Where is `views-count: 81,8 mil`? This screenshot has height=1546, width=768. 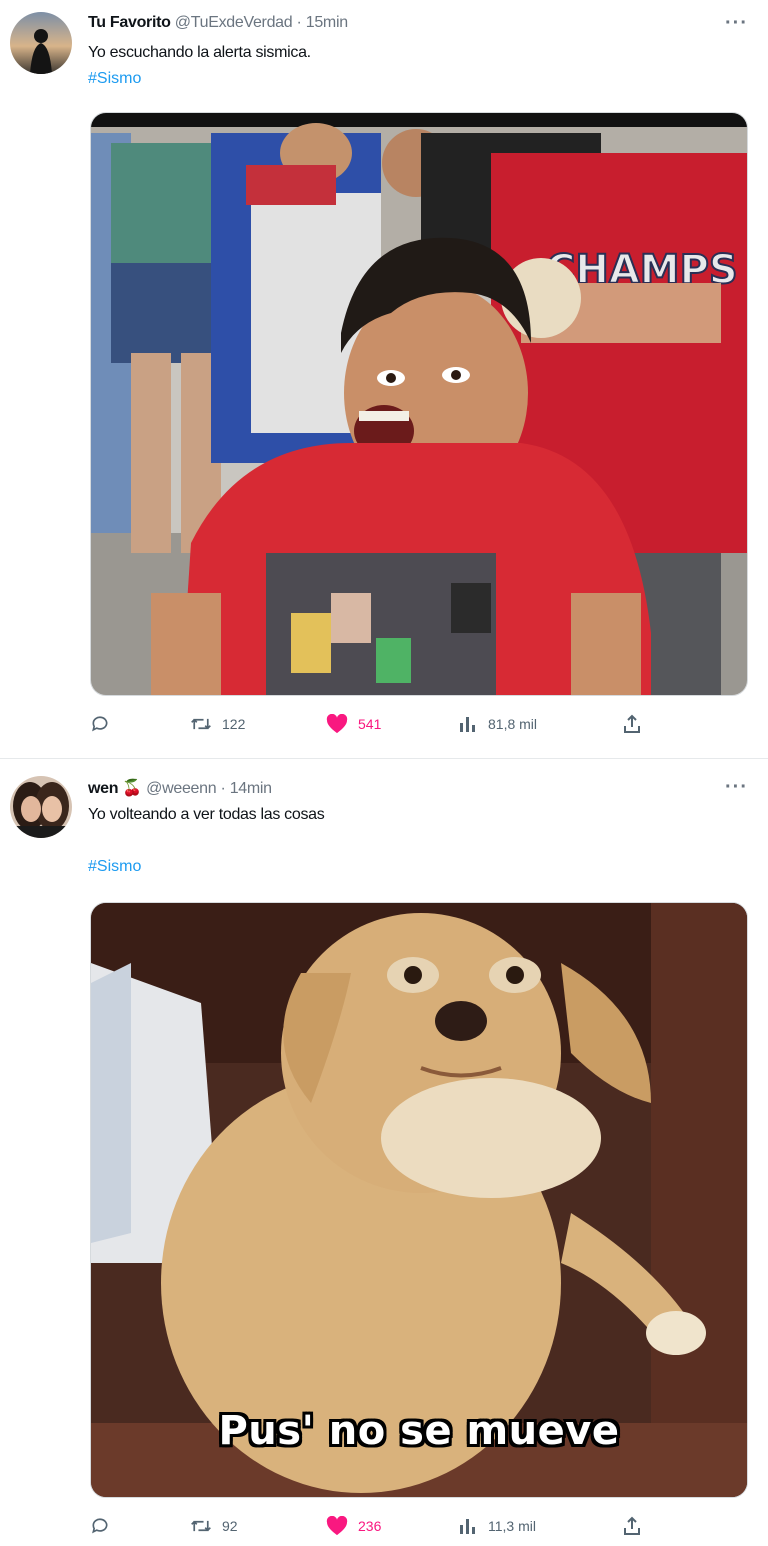 views-count: 81,8 mil is located at coordinates (513, 724).